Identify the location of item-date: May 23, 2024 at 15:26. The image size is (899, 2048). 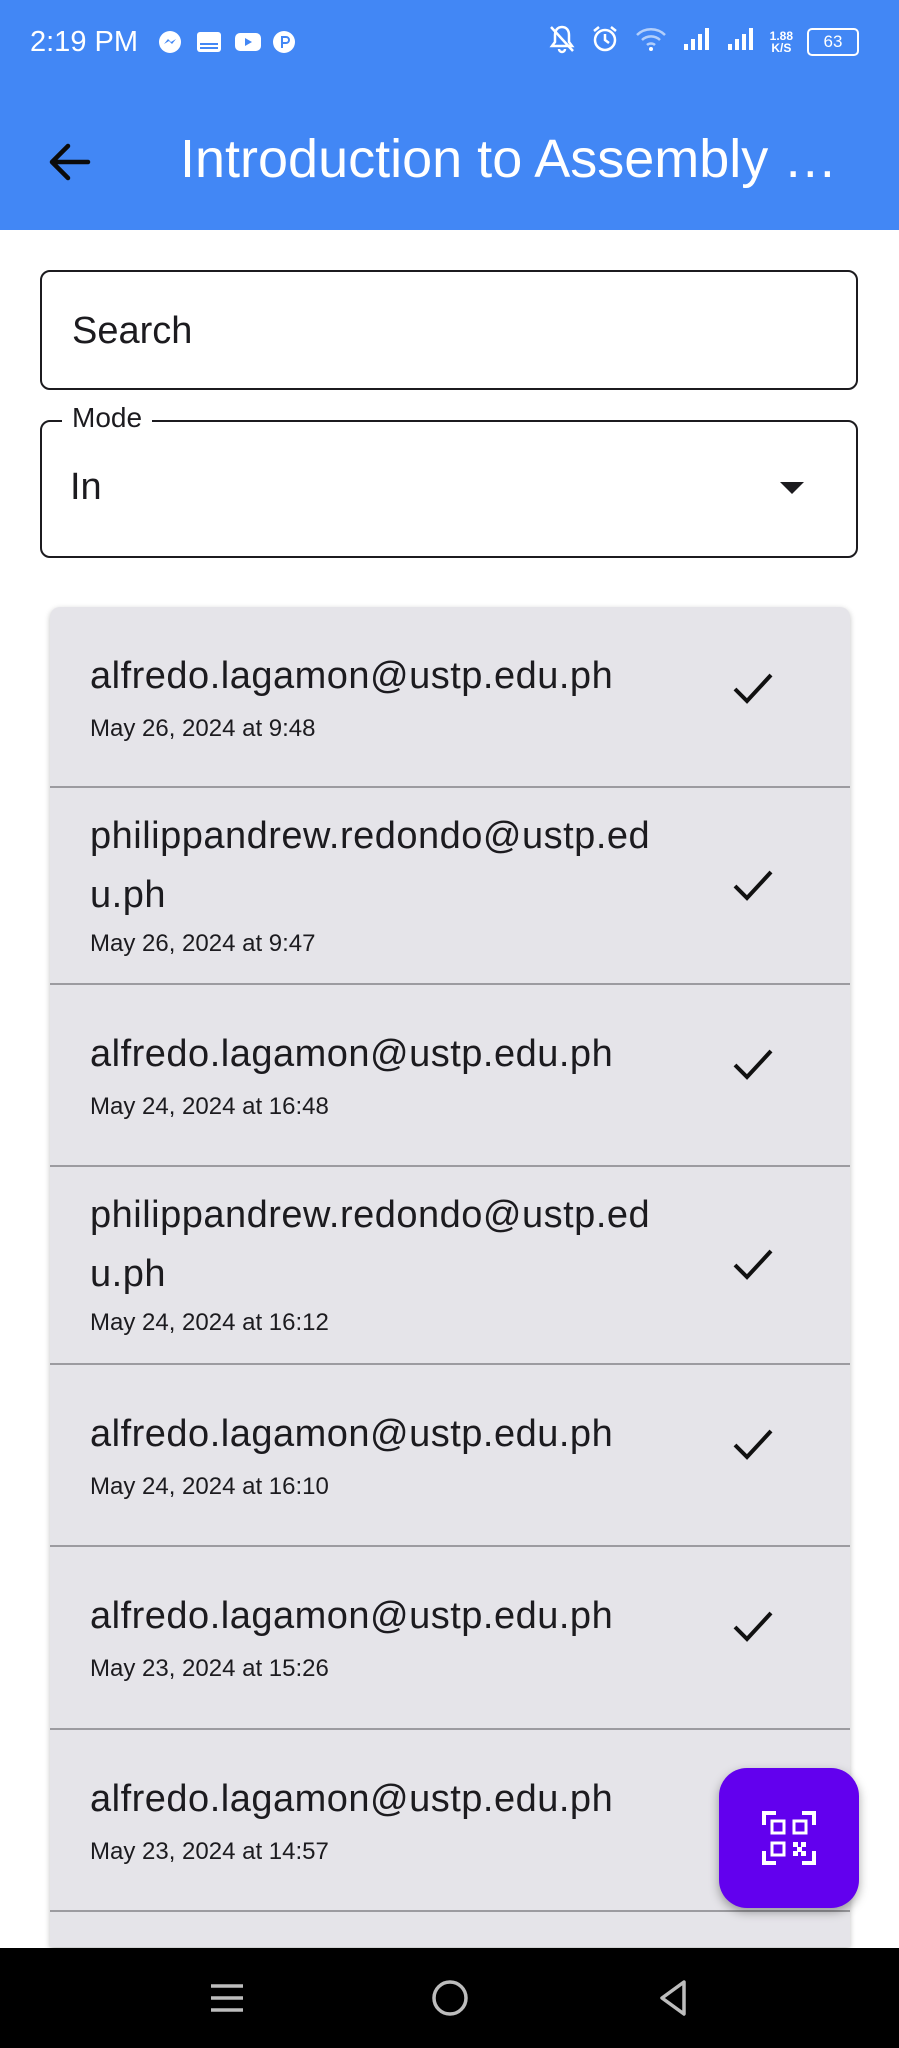
(209, 1668).